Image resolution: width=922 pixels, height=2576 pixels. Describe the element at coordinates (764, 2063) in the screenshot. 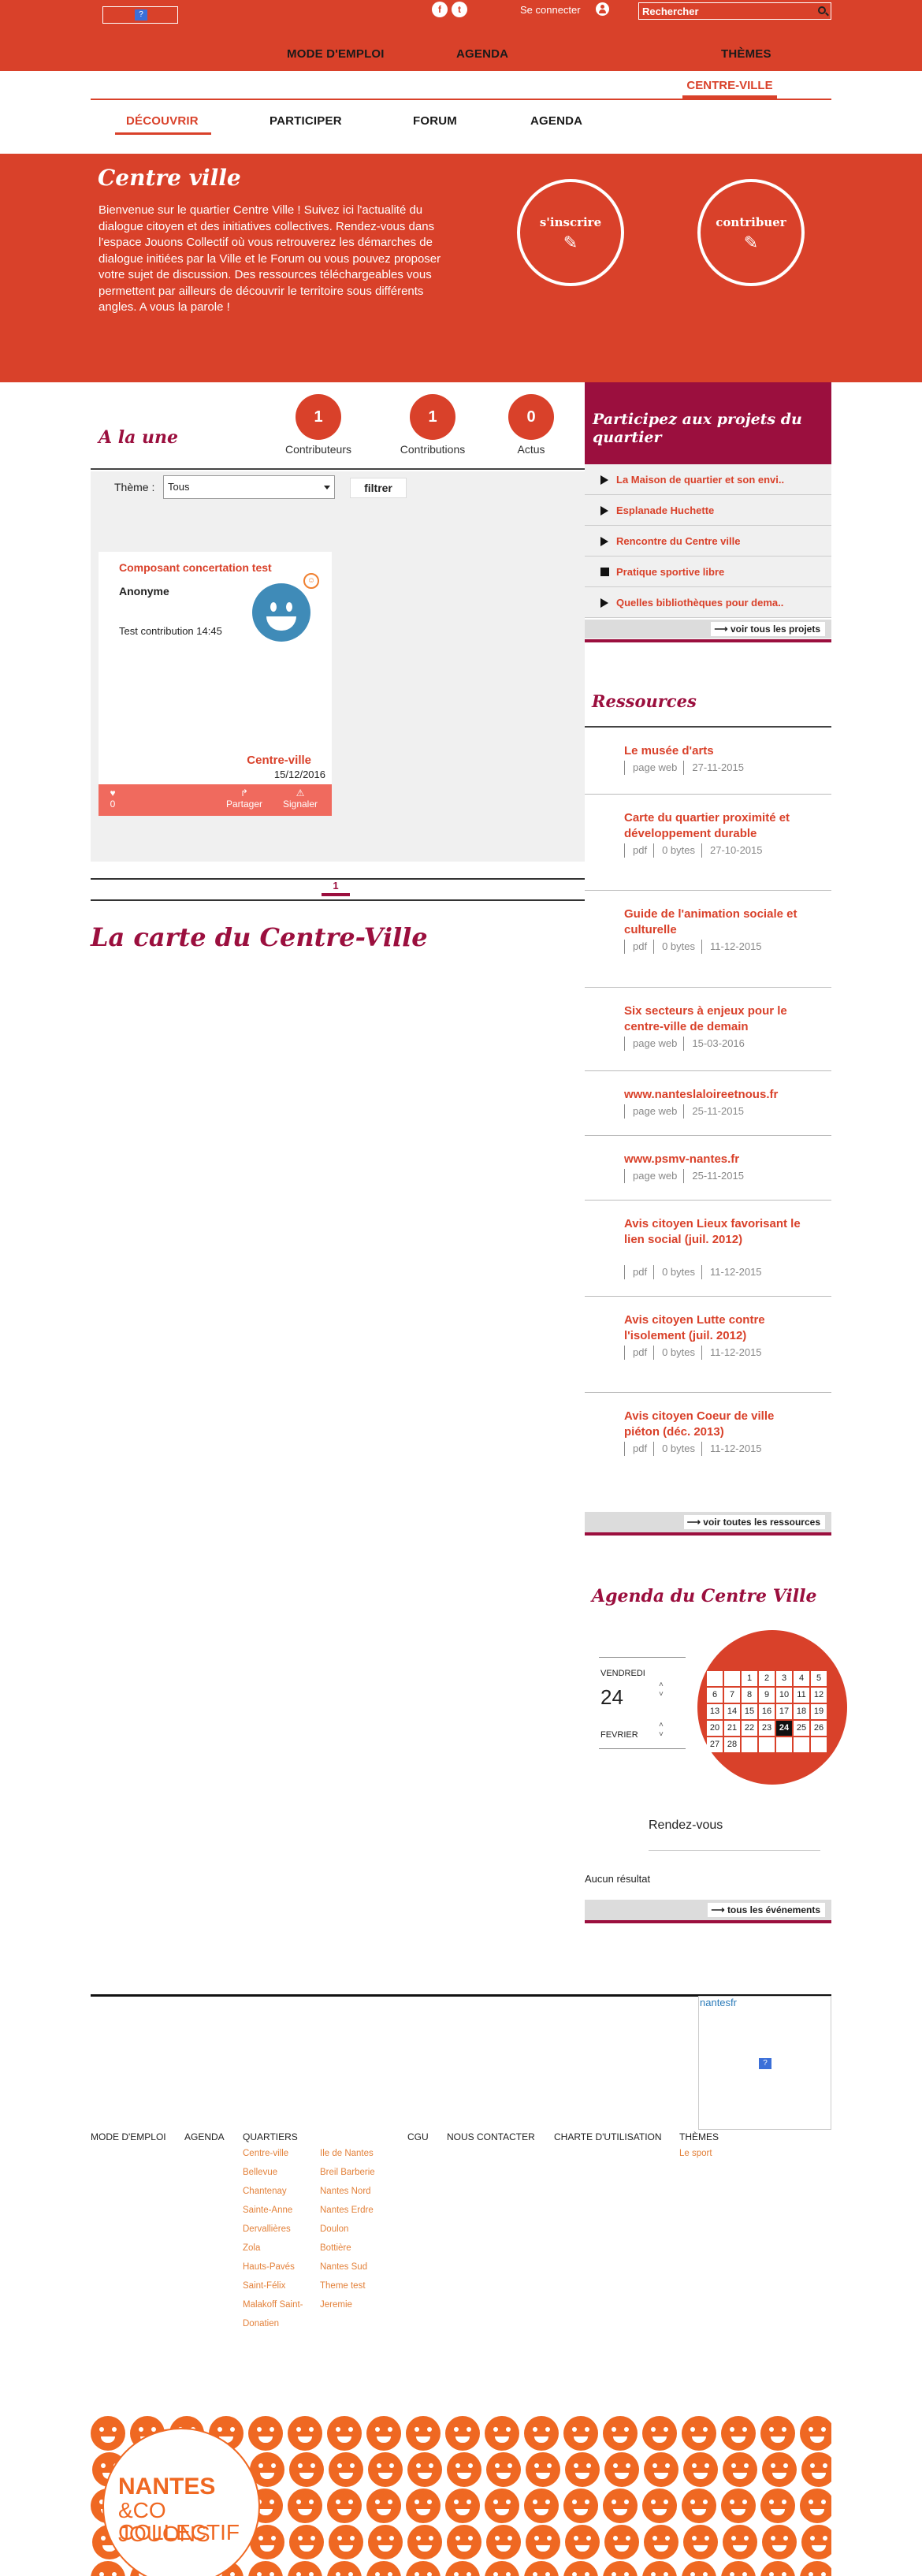

I see `nantesfr-widget: nantesfr ?` at that location.